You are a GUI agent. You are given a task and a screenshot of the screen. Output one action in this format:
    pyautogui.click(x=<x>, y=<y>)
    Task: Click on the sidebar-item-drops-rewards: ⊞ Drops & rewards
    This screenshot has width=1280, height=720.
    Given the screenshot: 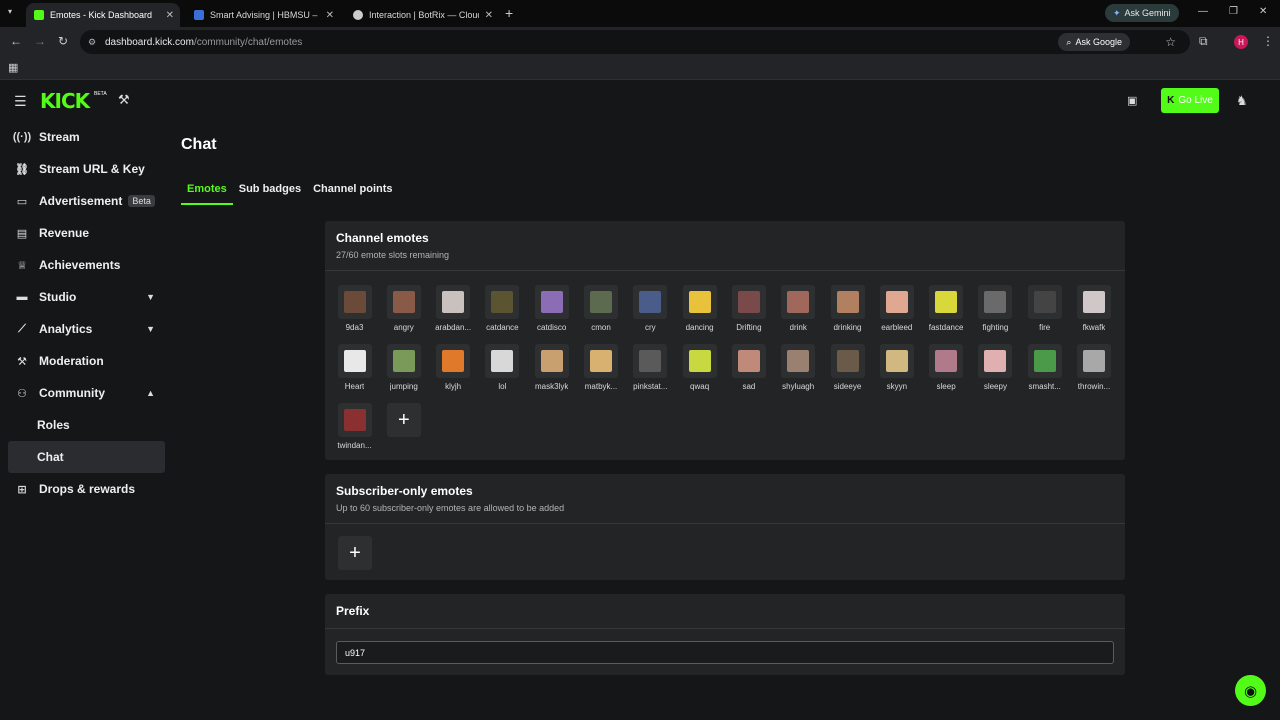 What is the action you would take?
    pyautogui.click(x=86, y=489)
    